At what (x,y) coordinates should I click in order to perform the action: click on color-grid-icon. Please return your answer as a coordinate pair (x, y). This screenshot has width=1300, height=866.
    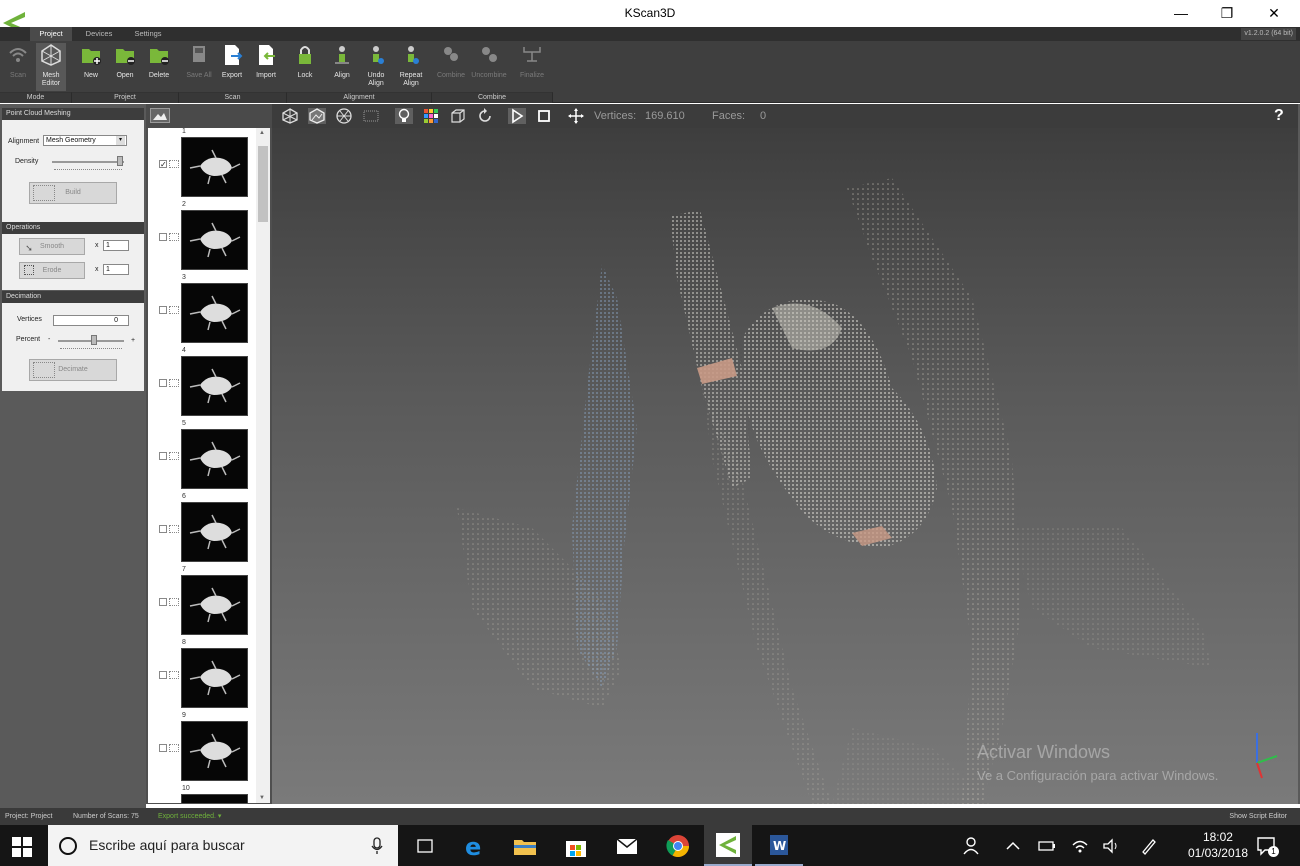
    Looking at the image, I should click on (431, 116).